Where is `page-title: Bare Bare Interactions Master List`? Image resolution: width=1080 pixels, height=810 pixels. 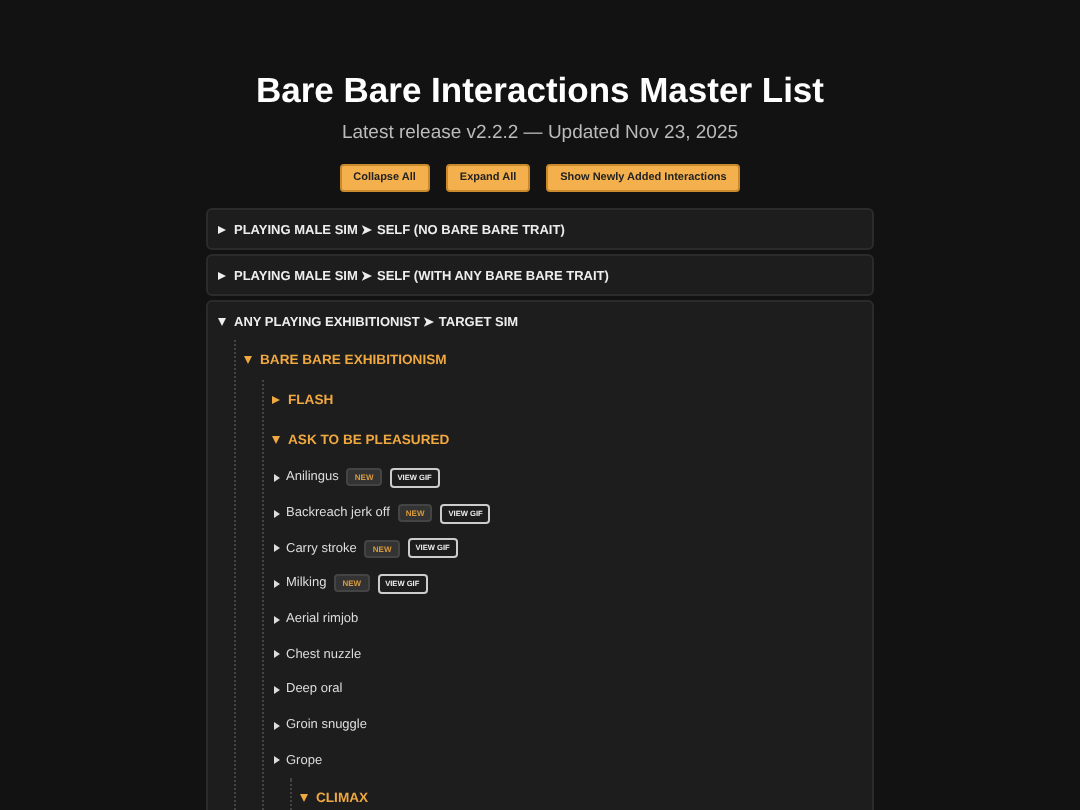 page-title: Bare Bare Interactions Master List is located at coordinates (540, 90).